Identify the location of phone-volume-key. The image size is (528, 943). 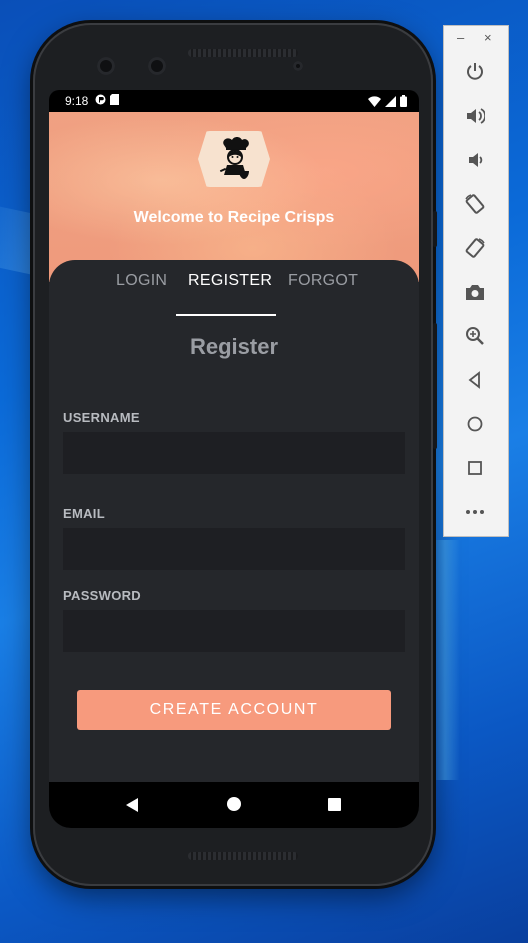
(435, 386).